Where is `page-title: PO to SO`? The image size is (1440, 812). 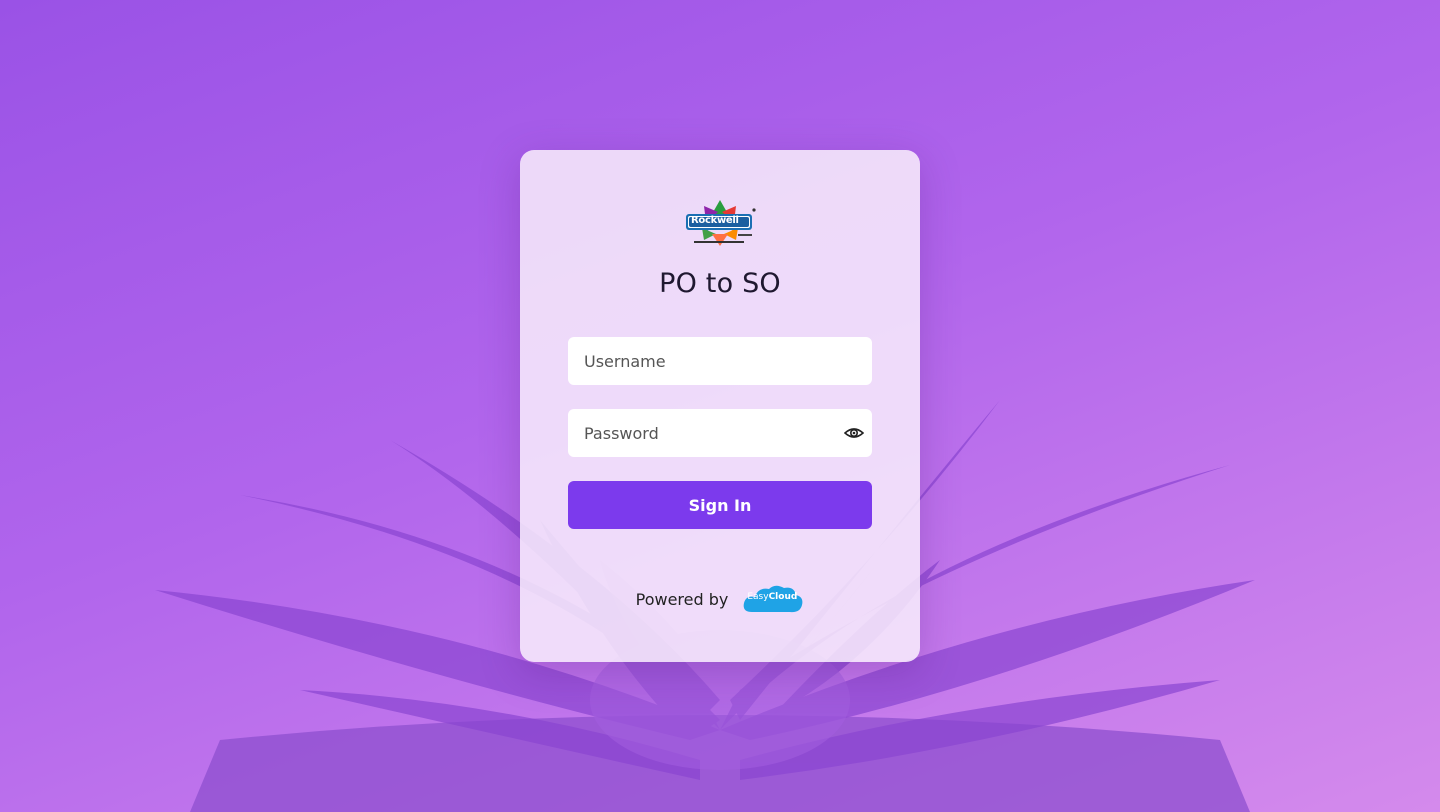
page-title: PO to SO is located at coordinates (720, 283).